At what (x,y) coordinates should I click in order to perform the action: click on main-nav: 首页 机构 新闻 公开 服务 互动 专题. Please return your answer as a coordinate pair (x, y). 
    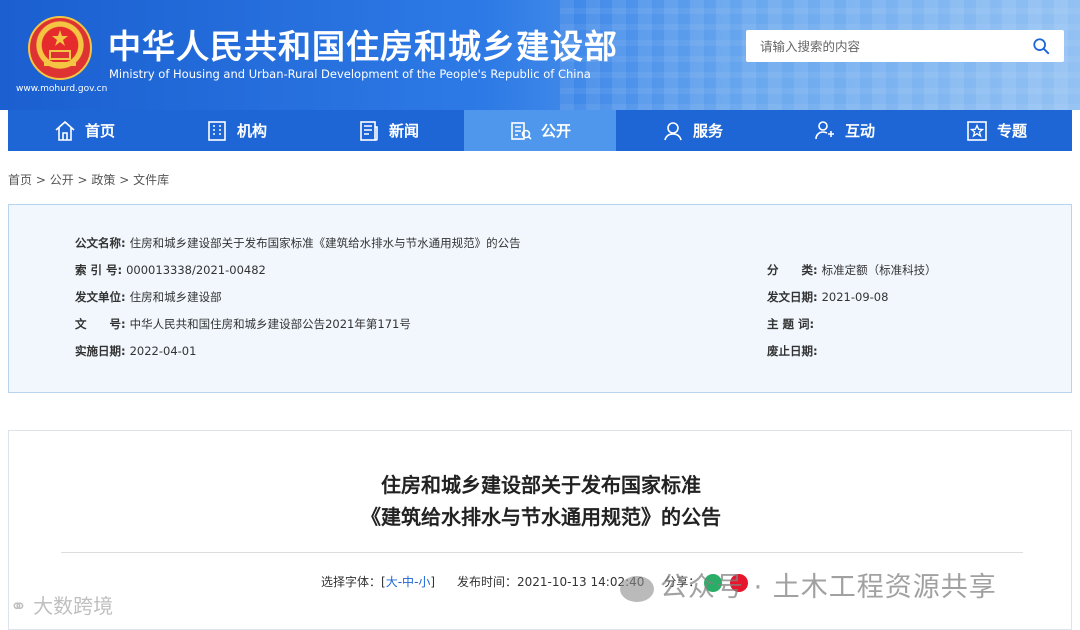
    Looking at the image, I should click on (540, 130).